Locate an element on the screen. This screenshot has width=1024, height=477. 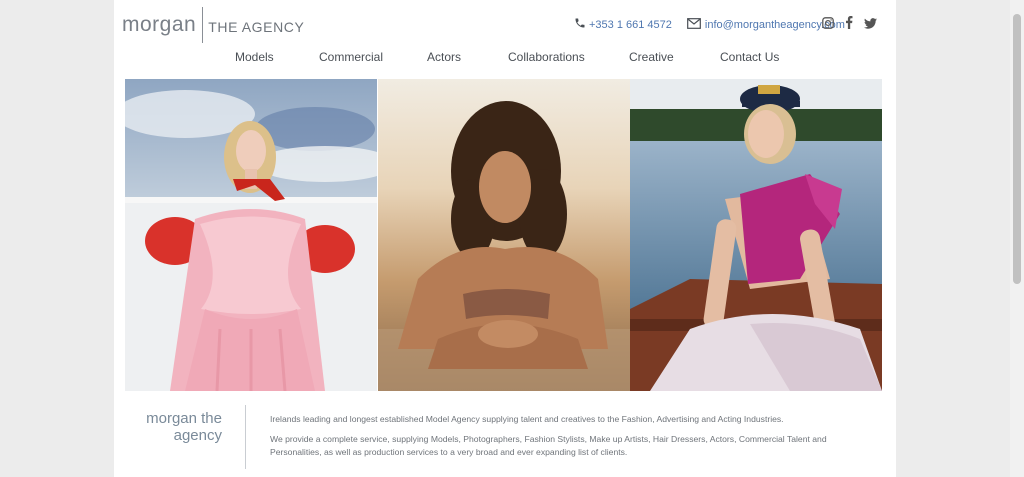
page-scrollbar is located at coordinates (1017, 238).